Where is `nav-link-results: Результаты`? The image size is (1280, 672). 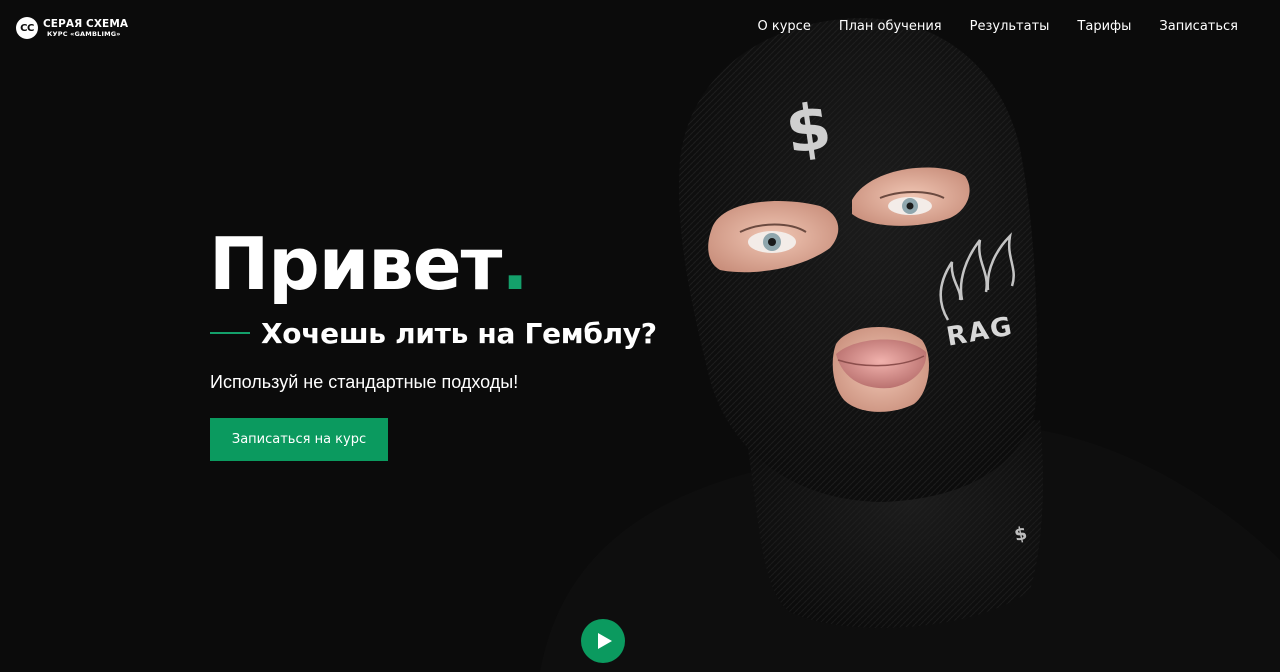 nav-link-results: Результаты is located at coordinates (1010, 26).